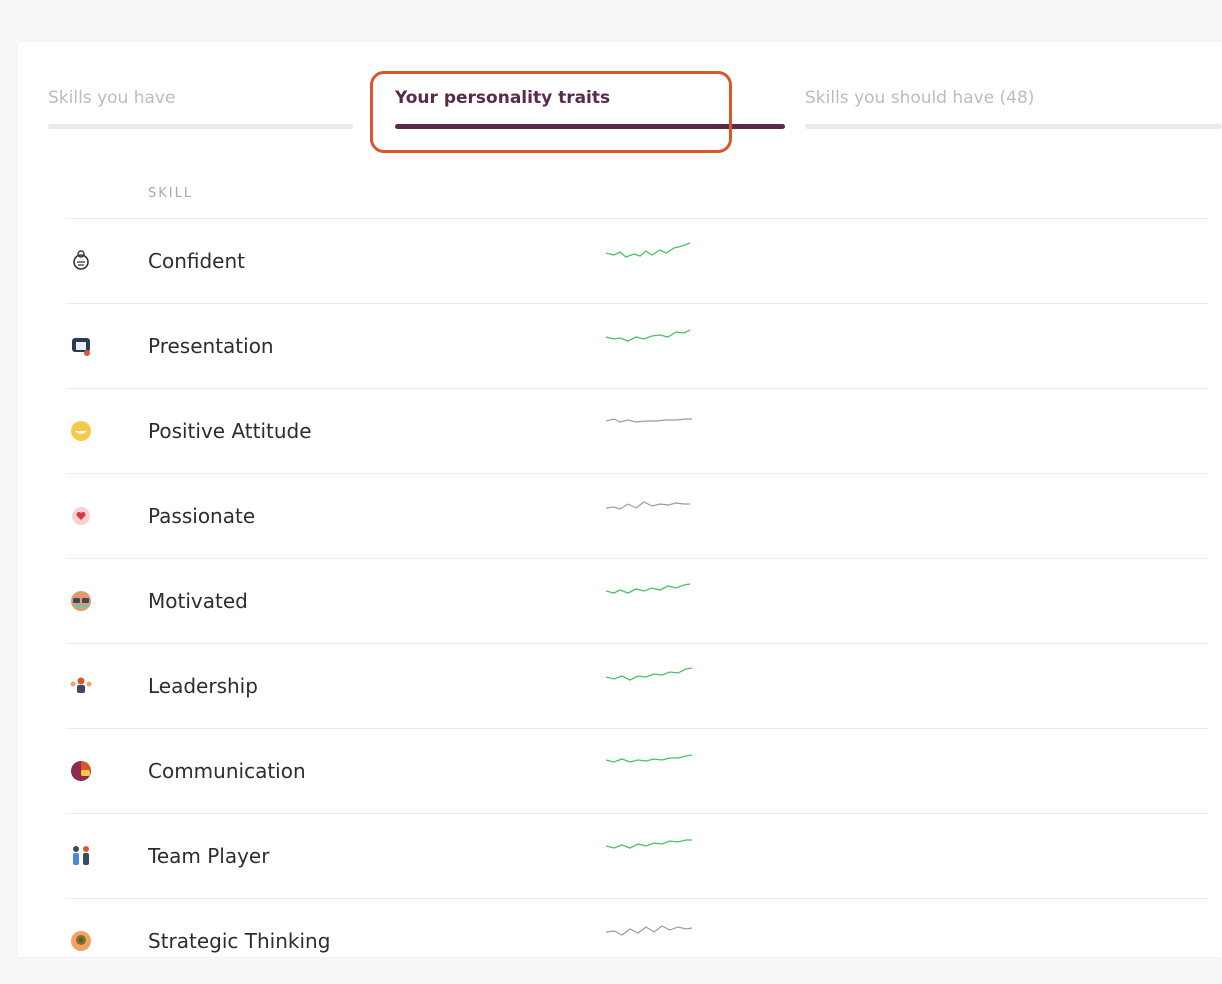  I want to click on table-row: Motivated, so click(637, 601).